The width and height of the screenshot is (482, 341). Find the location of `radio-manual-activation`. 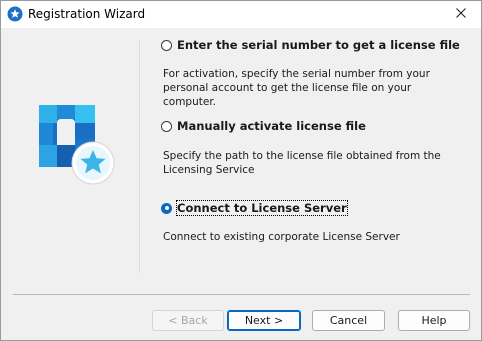

radio-manual-activation is located at coordinates (166, 126).